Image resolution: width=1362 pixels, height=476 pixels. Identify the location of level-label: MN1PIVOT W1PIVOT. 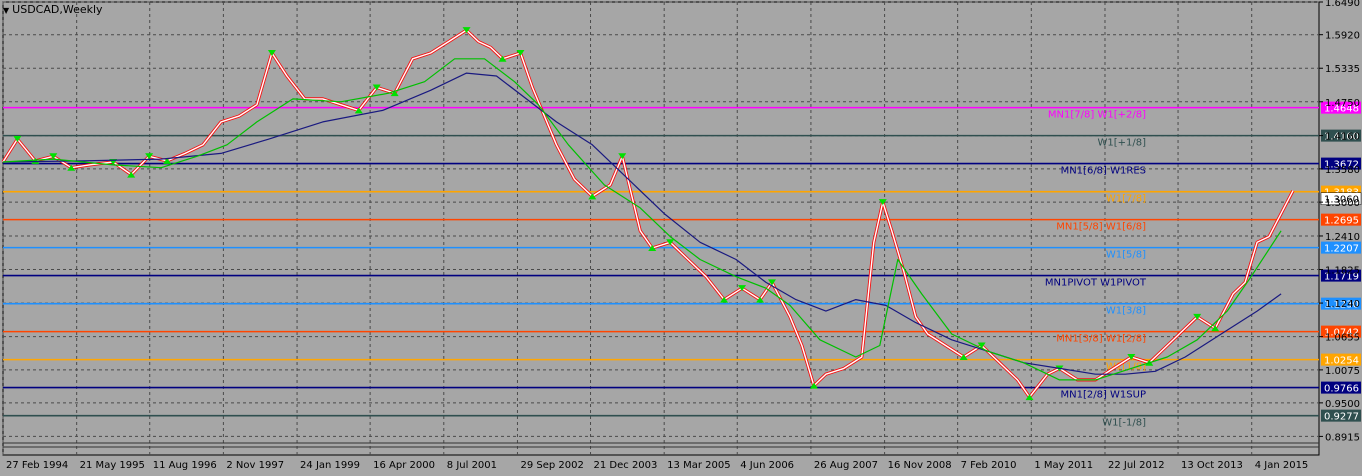
(1096, 283).